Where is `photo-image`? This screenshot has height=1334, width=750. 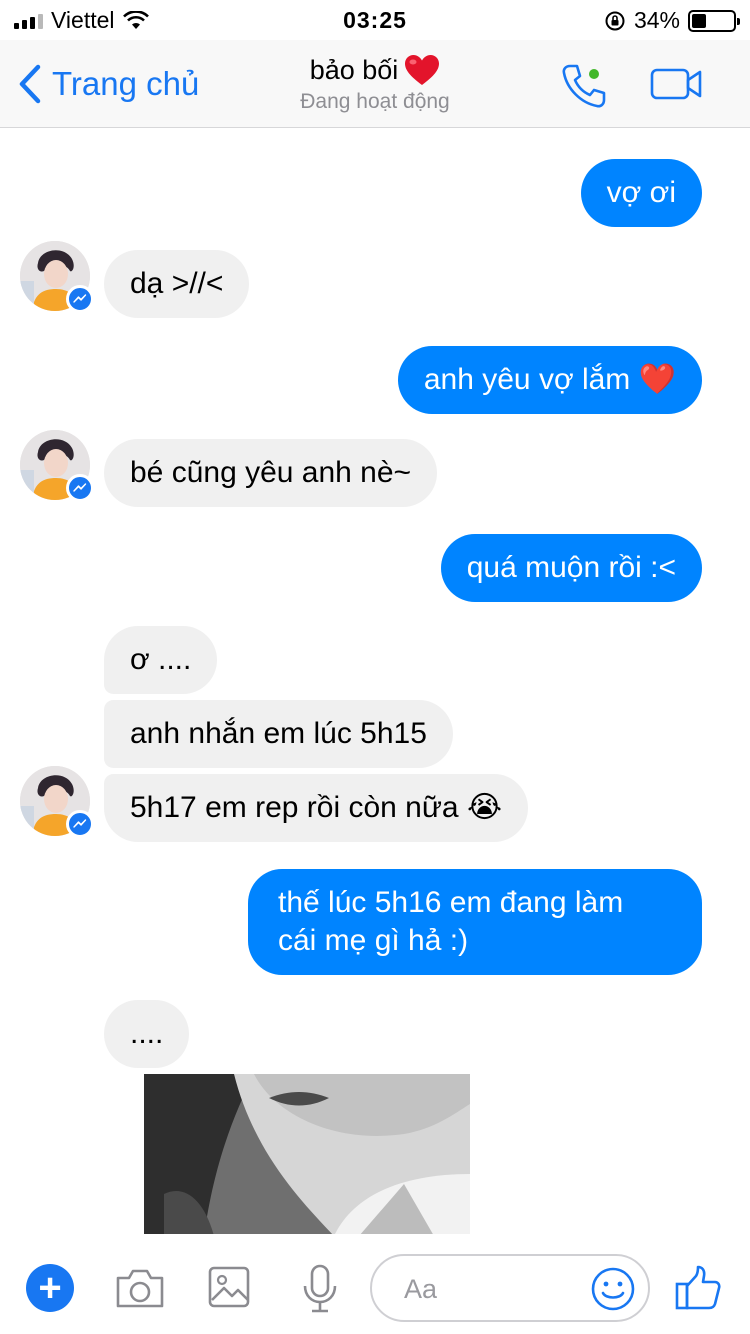 photo-image is located at coordinates (307, 1154).